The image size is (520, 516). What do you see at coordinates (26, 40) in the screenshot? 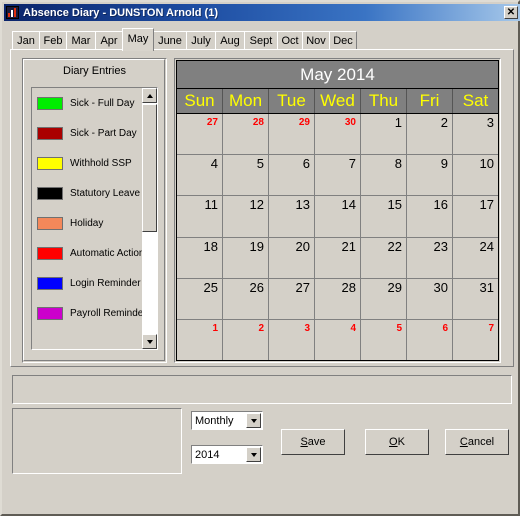
I see `tab-jan: Jan` at bounding box center [26, 40].